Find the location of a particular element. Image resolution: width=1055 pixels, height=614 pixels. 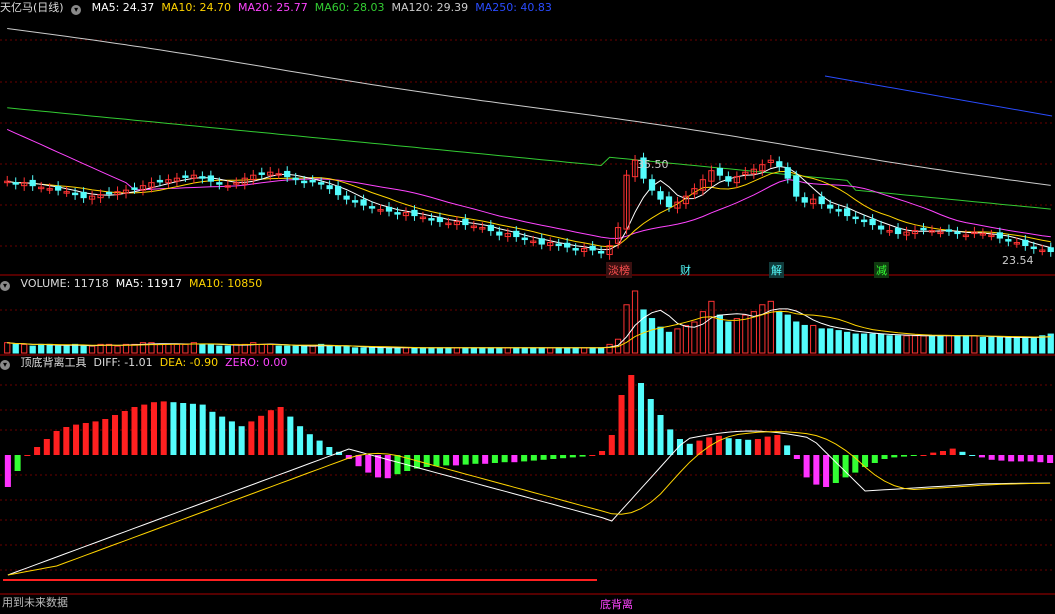

event-marker-finance: 财 is located at coordinates (685, 270).